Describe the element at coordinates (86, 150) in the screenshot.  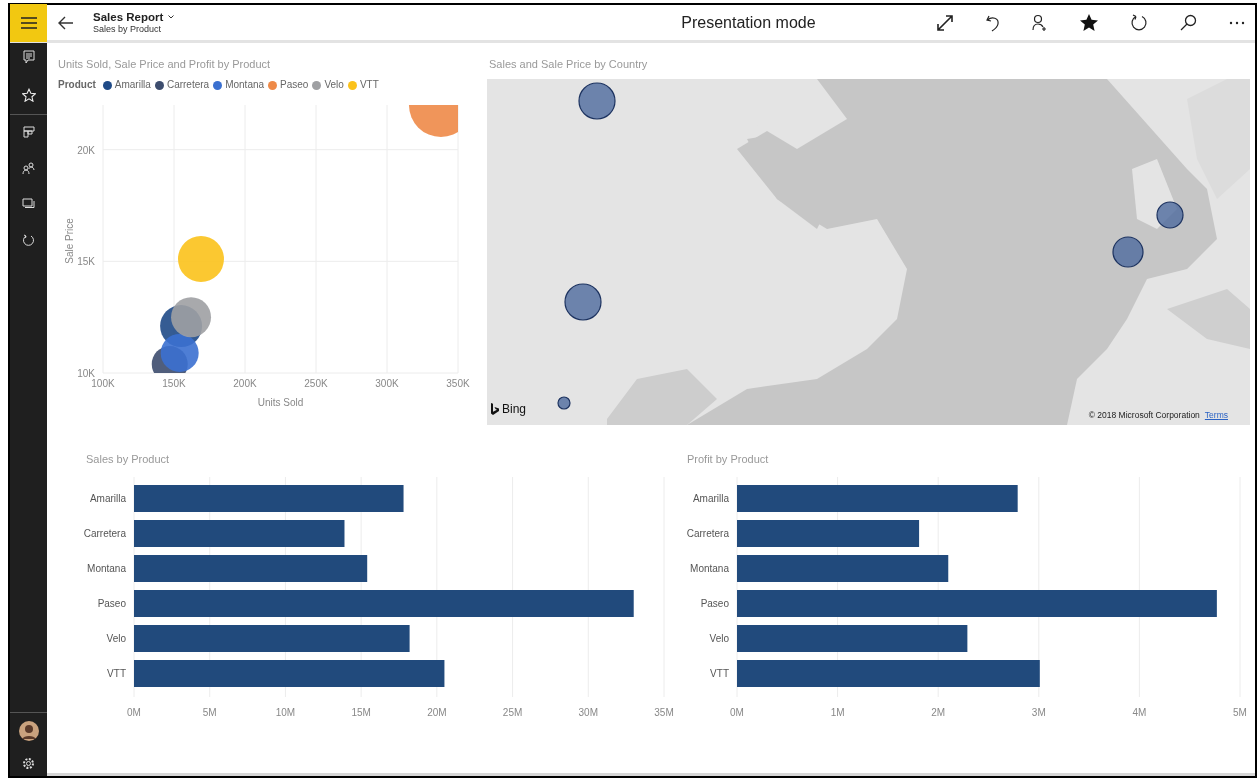
I see `axis-tick-label: 20K` at that location.